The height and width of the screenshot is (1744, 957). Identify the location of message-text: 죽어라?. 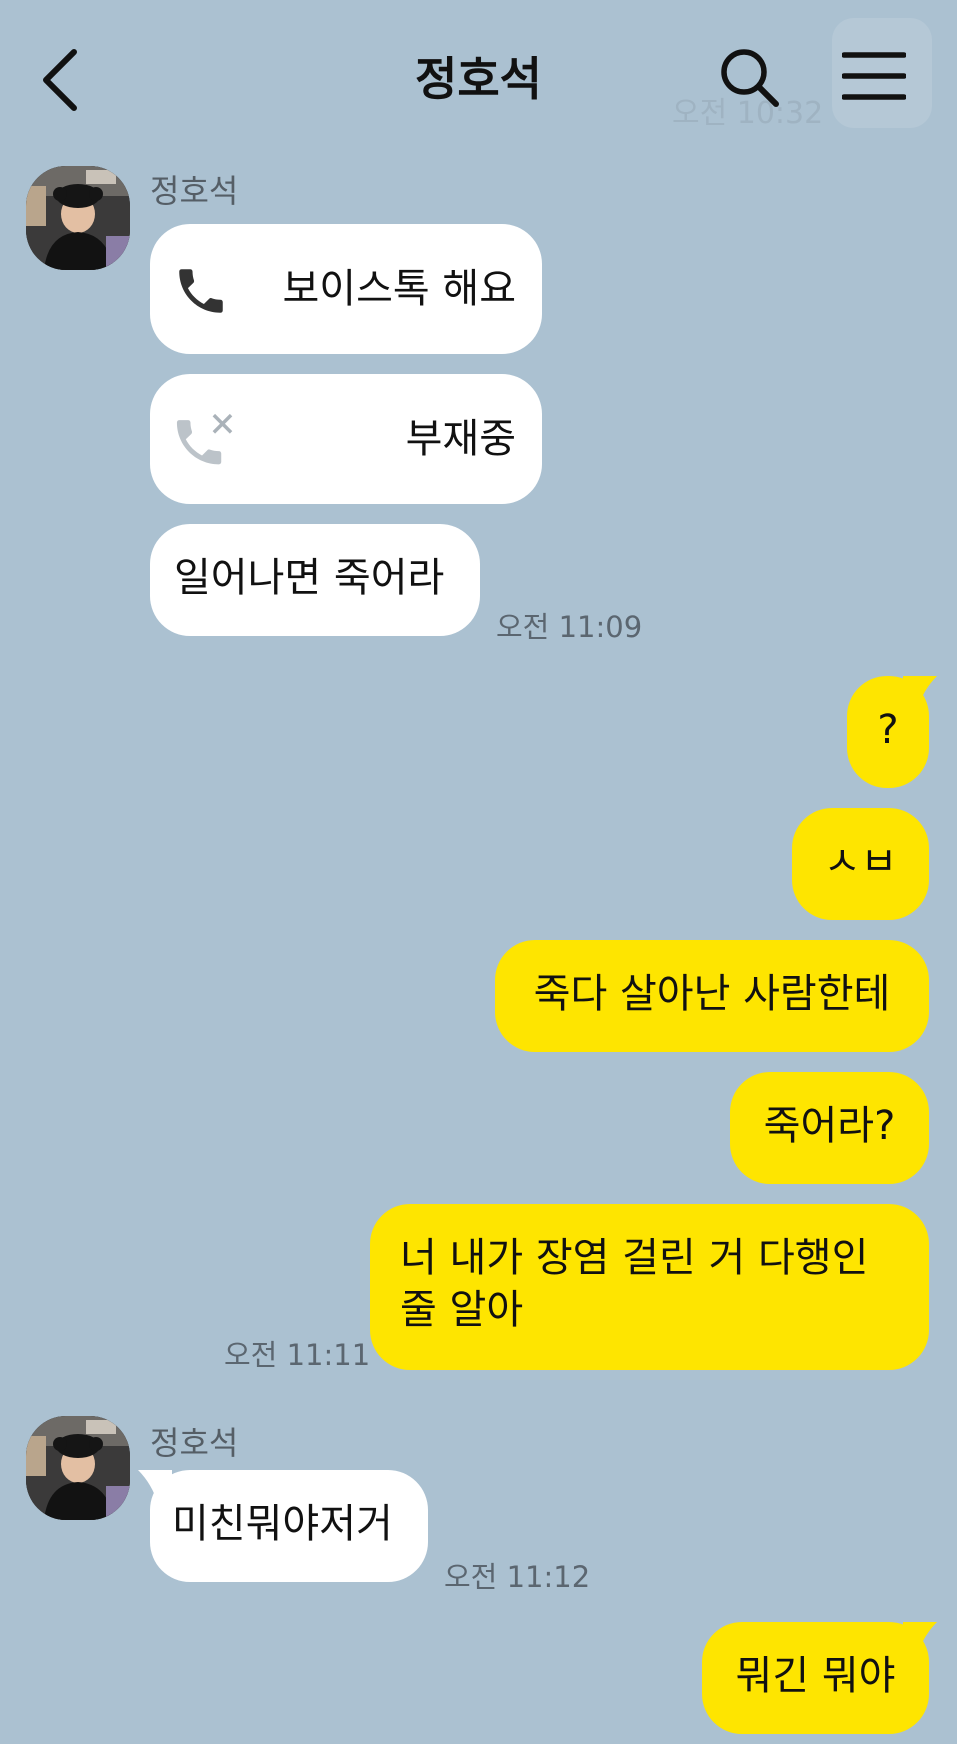
(829, 1126).